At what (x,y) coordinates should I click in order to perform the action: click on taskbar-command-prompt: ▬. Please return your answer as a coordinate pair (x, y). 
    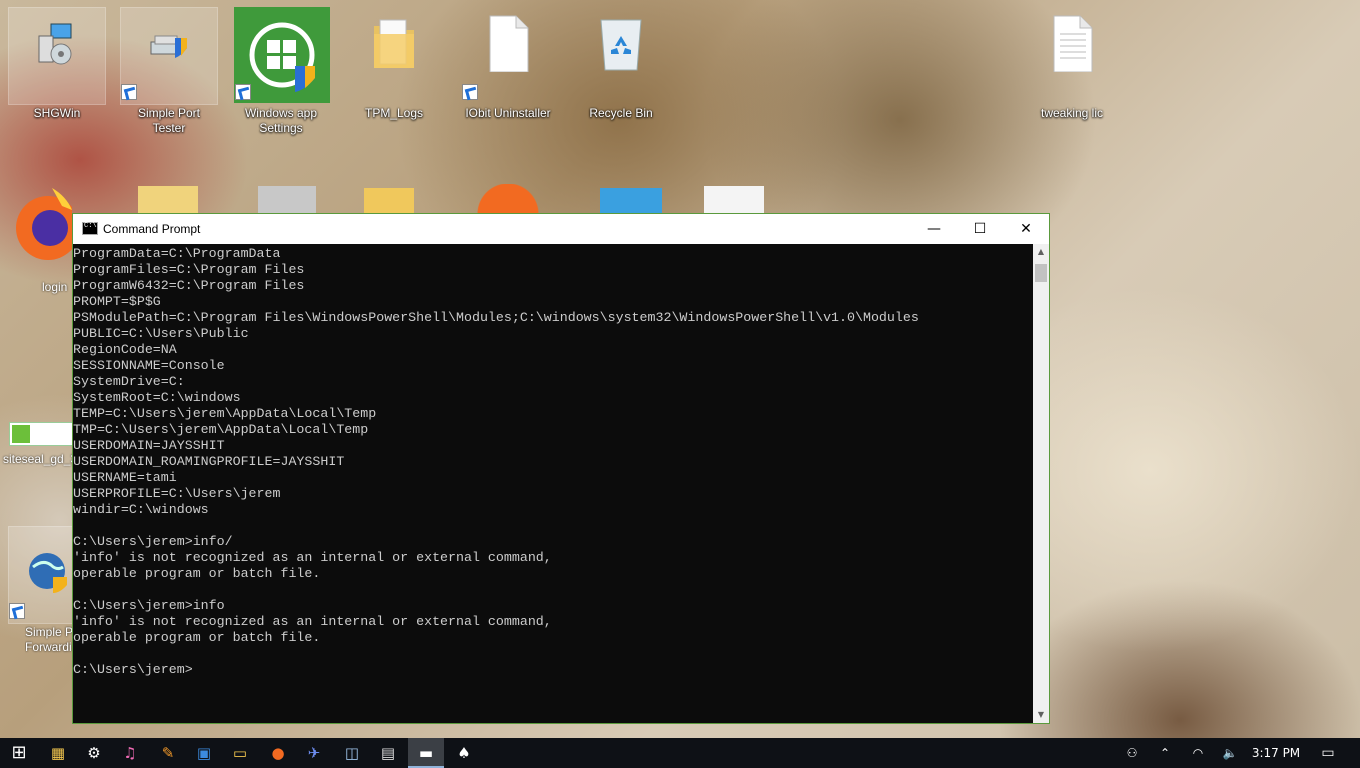
    Looking at the image, I should click on (426, 753).